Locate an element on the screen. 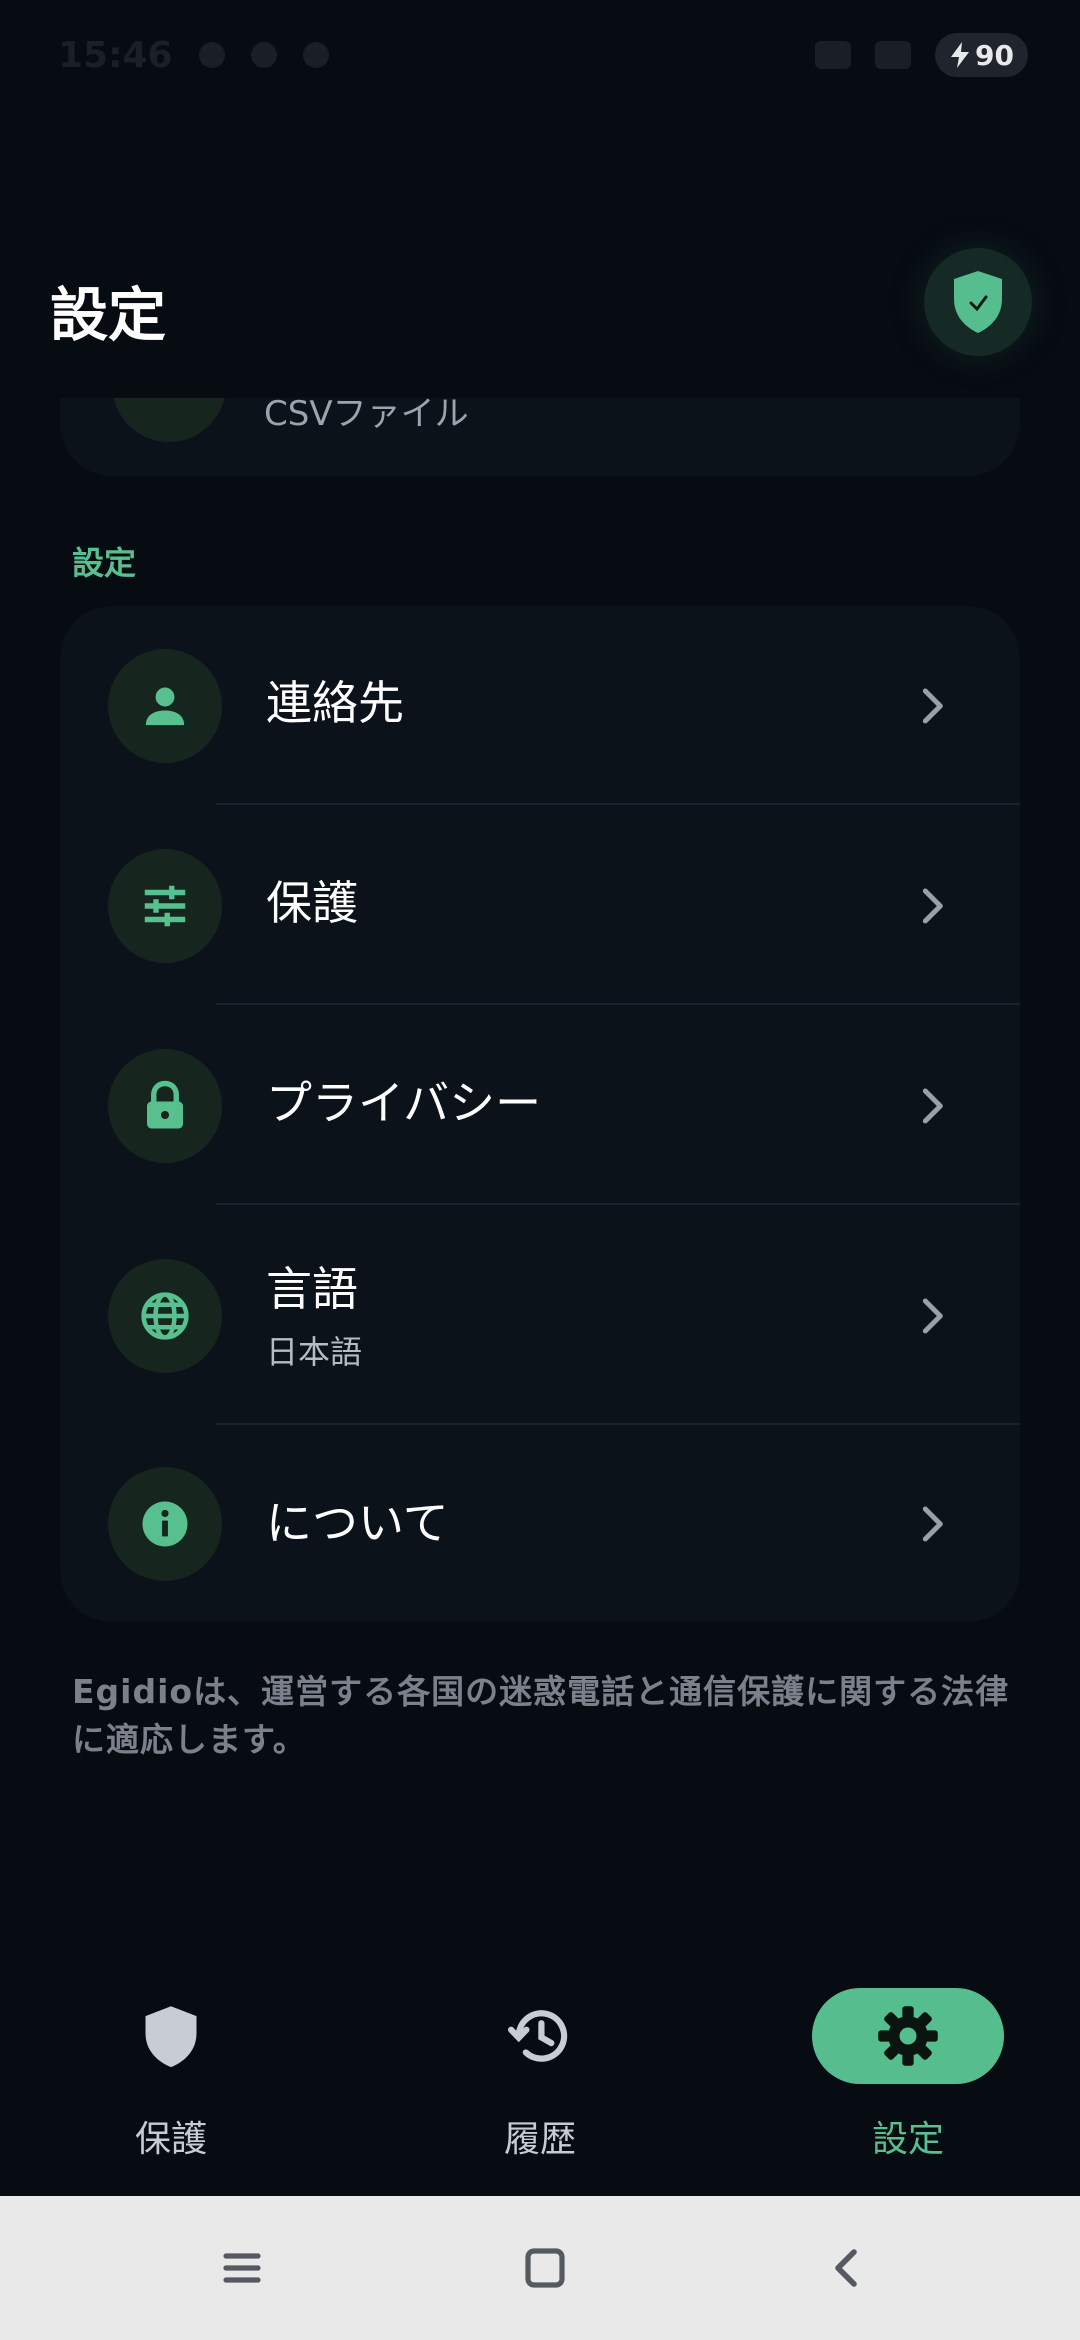 This screenshot has height=2340, width=1080. menu-lines-icon is located at coordinates (242, 2268).